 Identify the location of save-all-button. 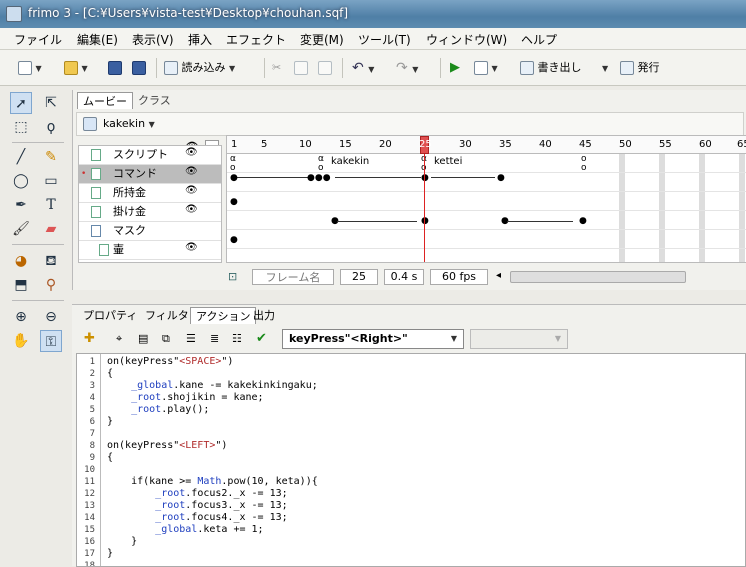
(139, 68).